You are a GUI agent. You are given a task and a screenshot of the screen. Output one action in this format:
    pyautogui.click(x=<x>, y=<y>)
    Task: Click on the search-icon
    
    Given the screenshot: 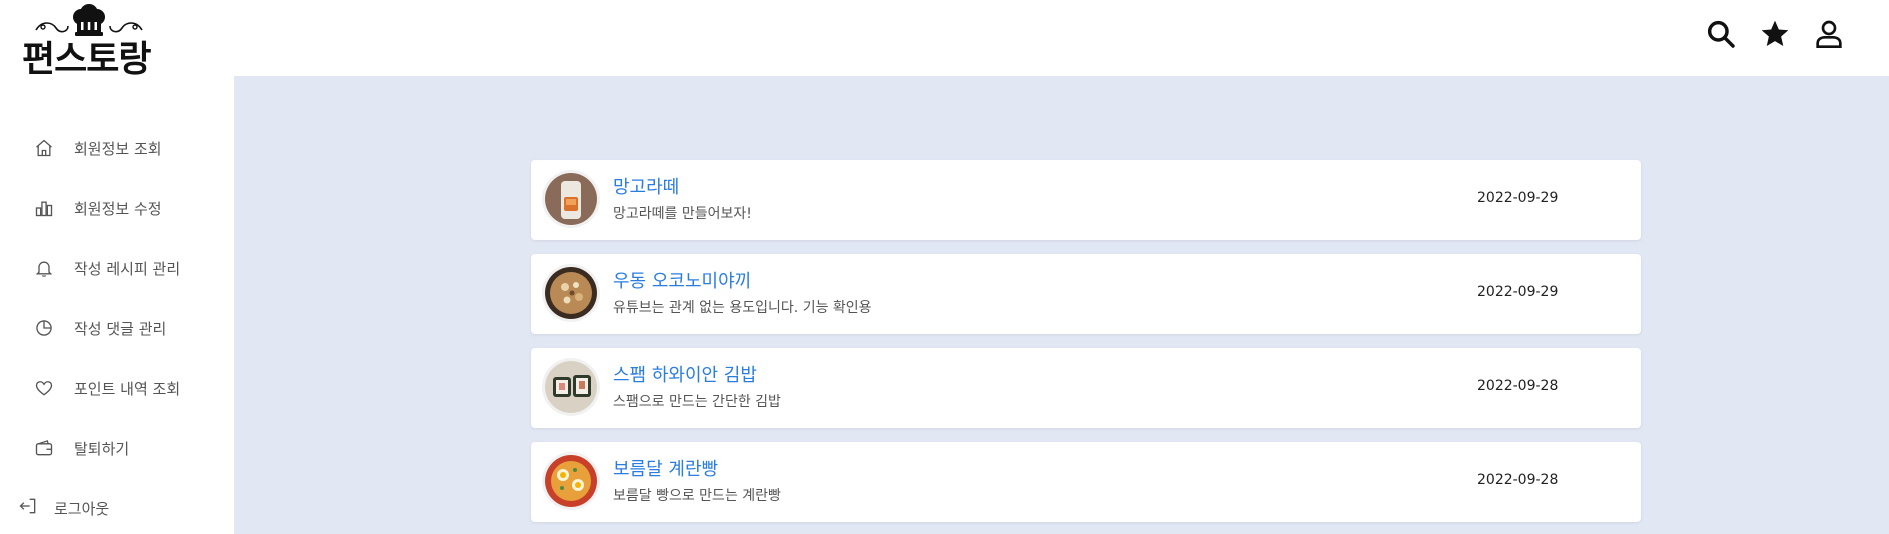 What is the action you would take?
    pyautogui.click(x=1721, y=34)
    